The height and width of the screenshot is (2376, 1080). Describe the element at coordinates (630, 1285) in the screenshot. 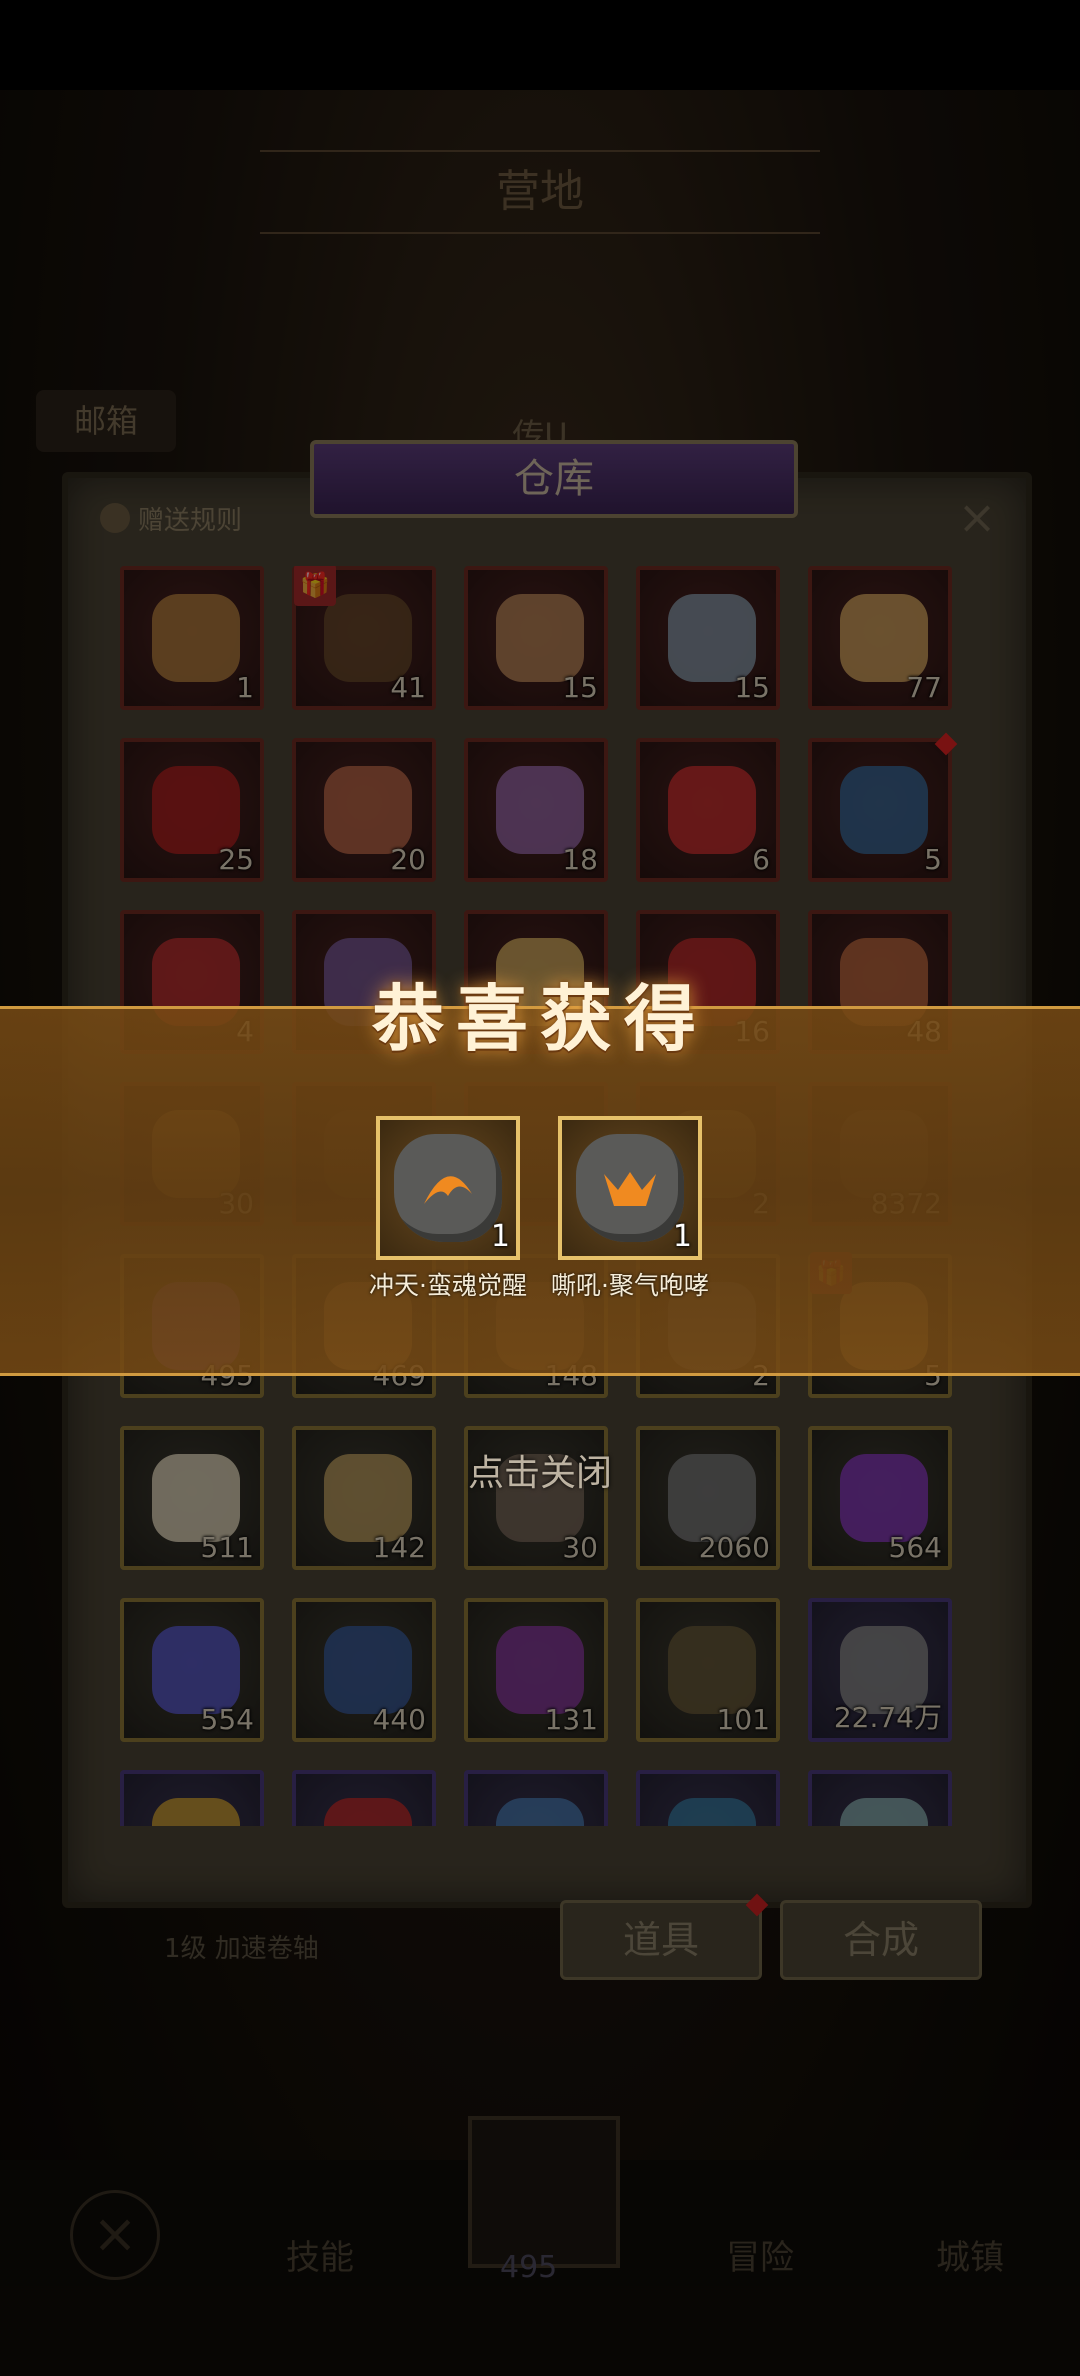

I see `reward-name-2: 嘶吼·聚气咆哮` at that location.